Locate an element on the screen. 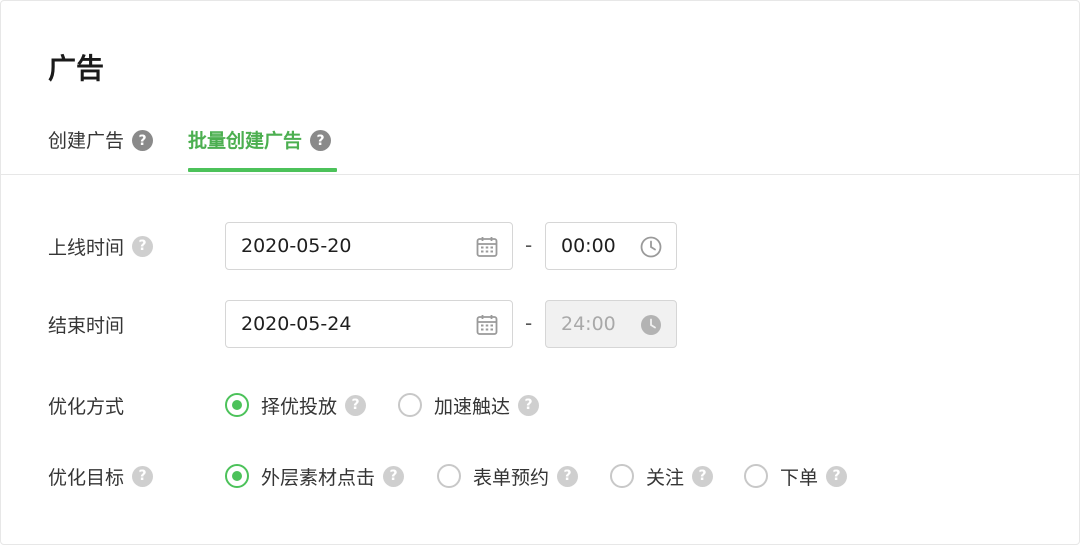 The width and height of the screenshot is (1080, 545). tab-batch-create-ad: 批量创建广告 ? is located at coordinates (260, 146).